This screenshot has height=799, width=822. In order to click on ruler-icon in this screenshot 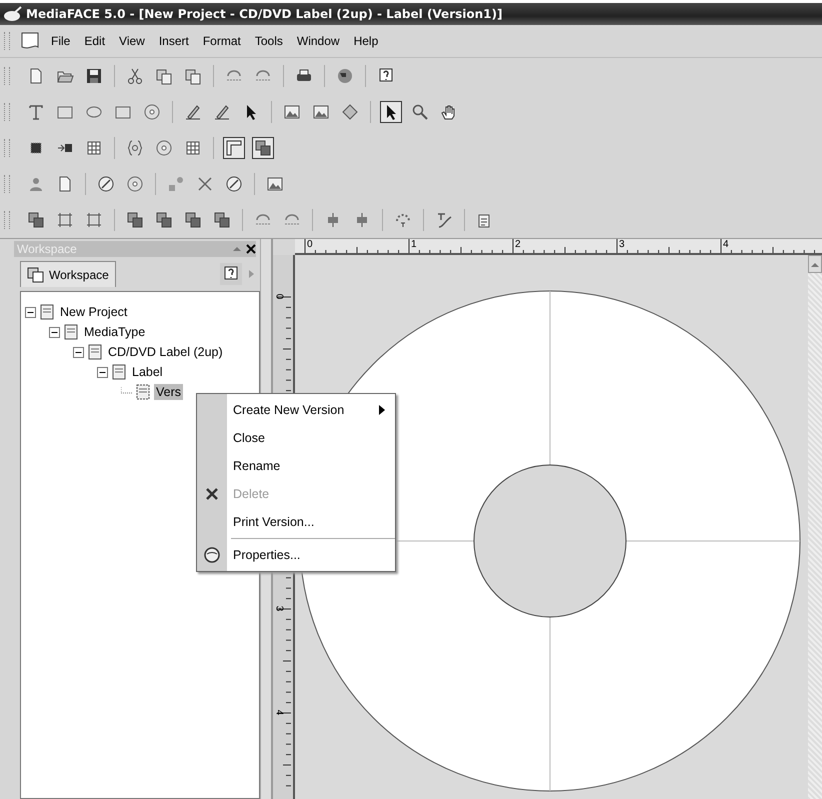, I will do `click(234, 148)`.